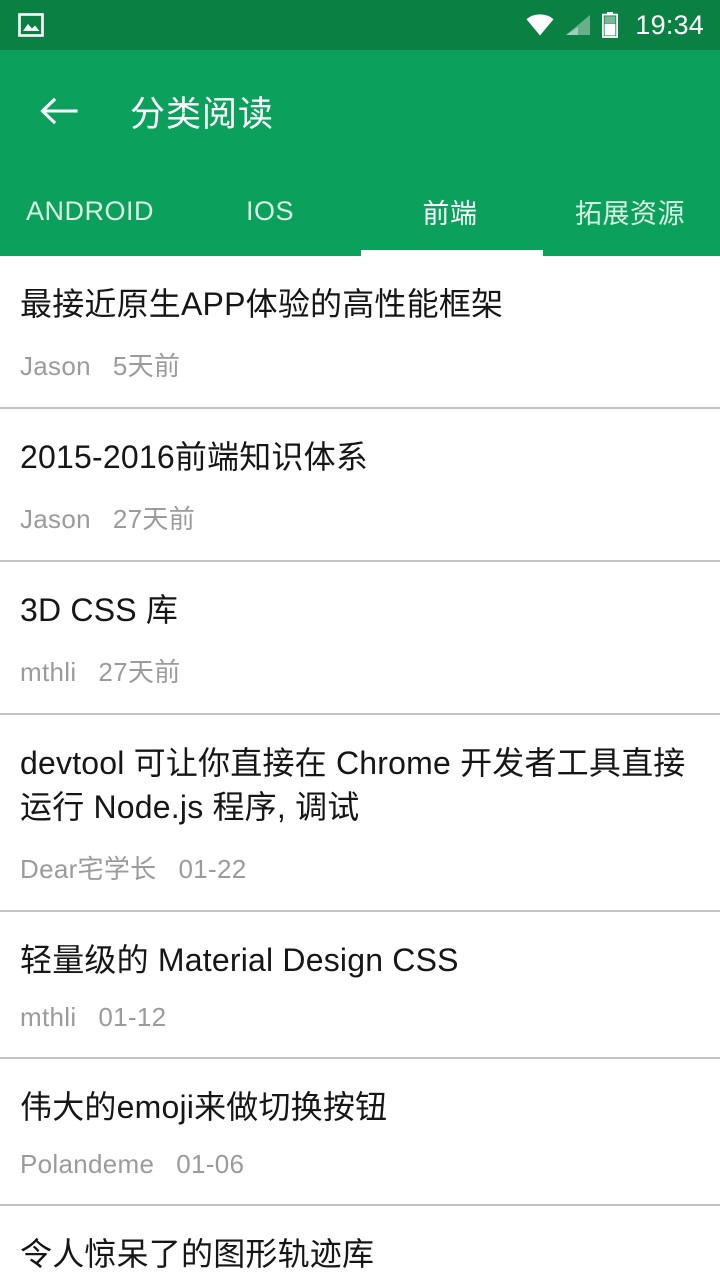  What do you see at coordinates (360, 1132) in the screenshot?
I see `list-item: 伟大的emoji来做切换按钮 Polandeme 01-06` at bounding box center [360, 1132].